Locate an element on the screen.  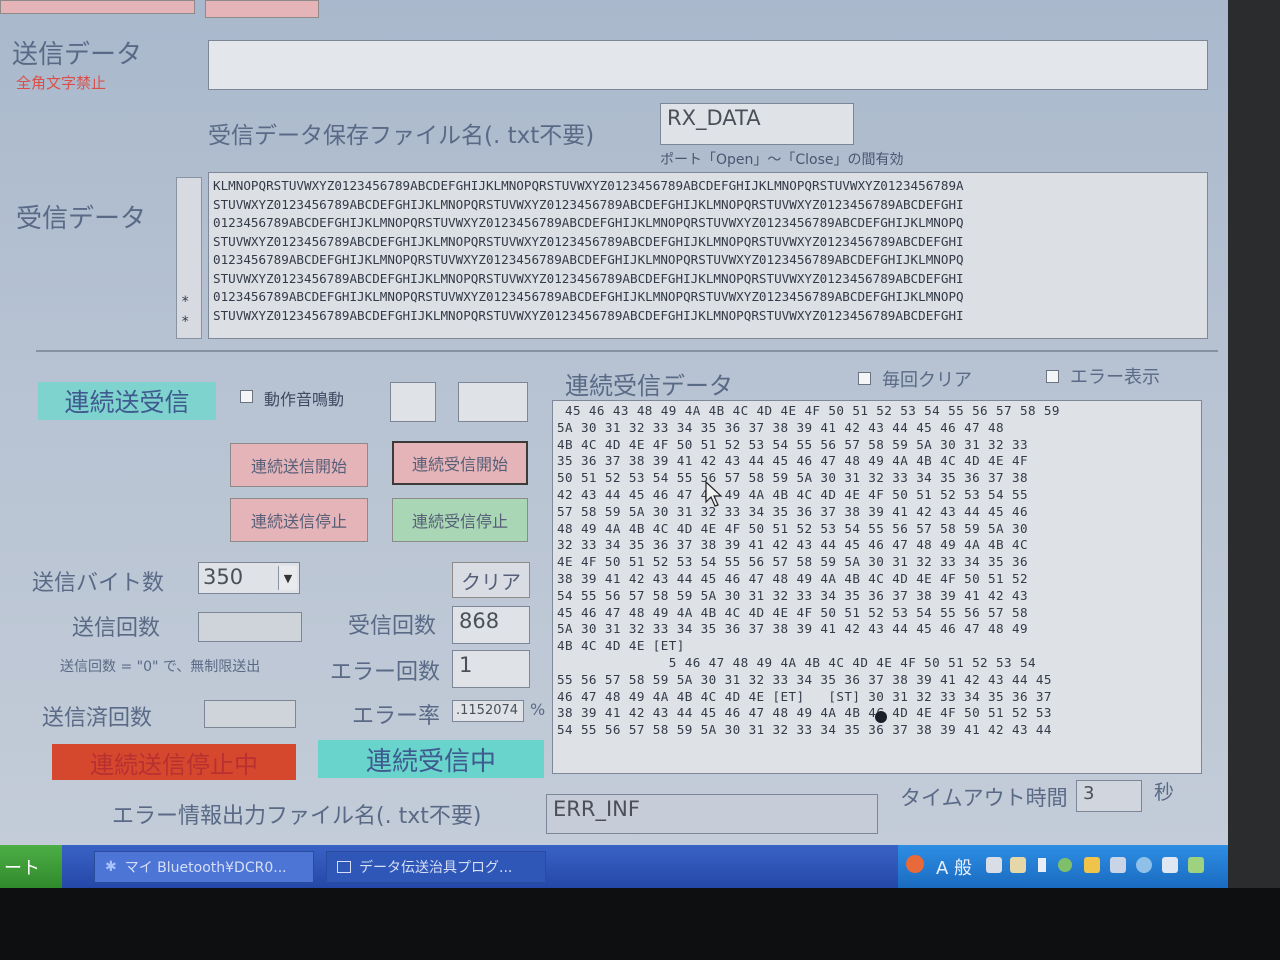
send-start-button: 連続送信開始 is located at coordinates (299, 465).